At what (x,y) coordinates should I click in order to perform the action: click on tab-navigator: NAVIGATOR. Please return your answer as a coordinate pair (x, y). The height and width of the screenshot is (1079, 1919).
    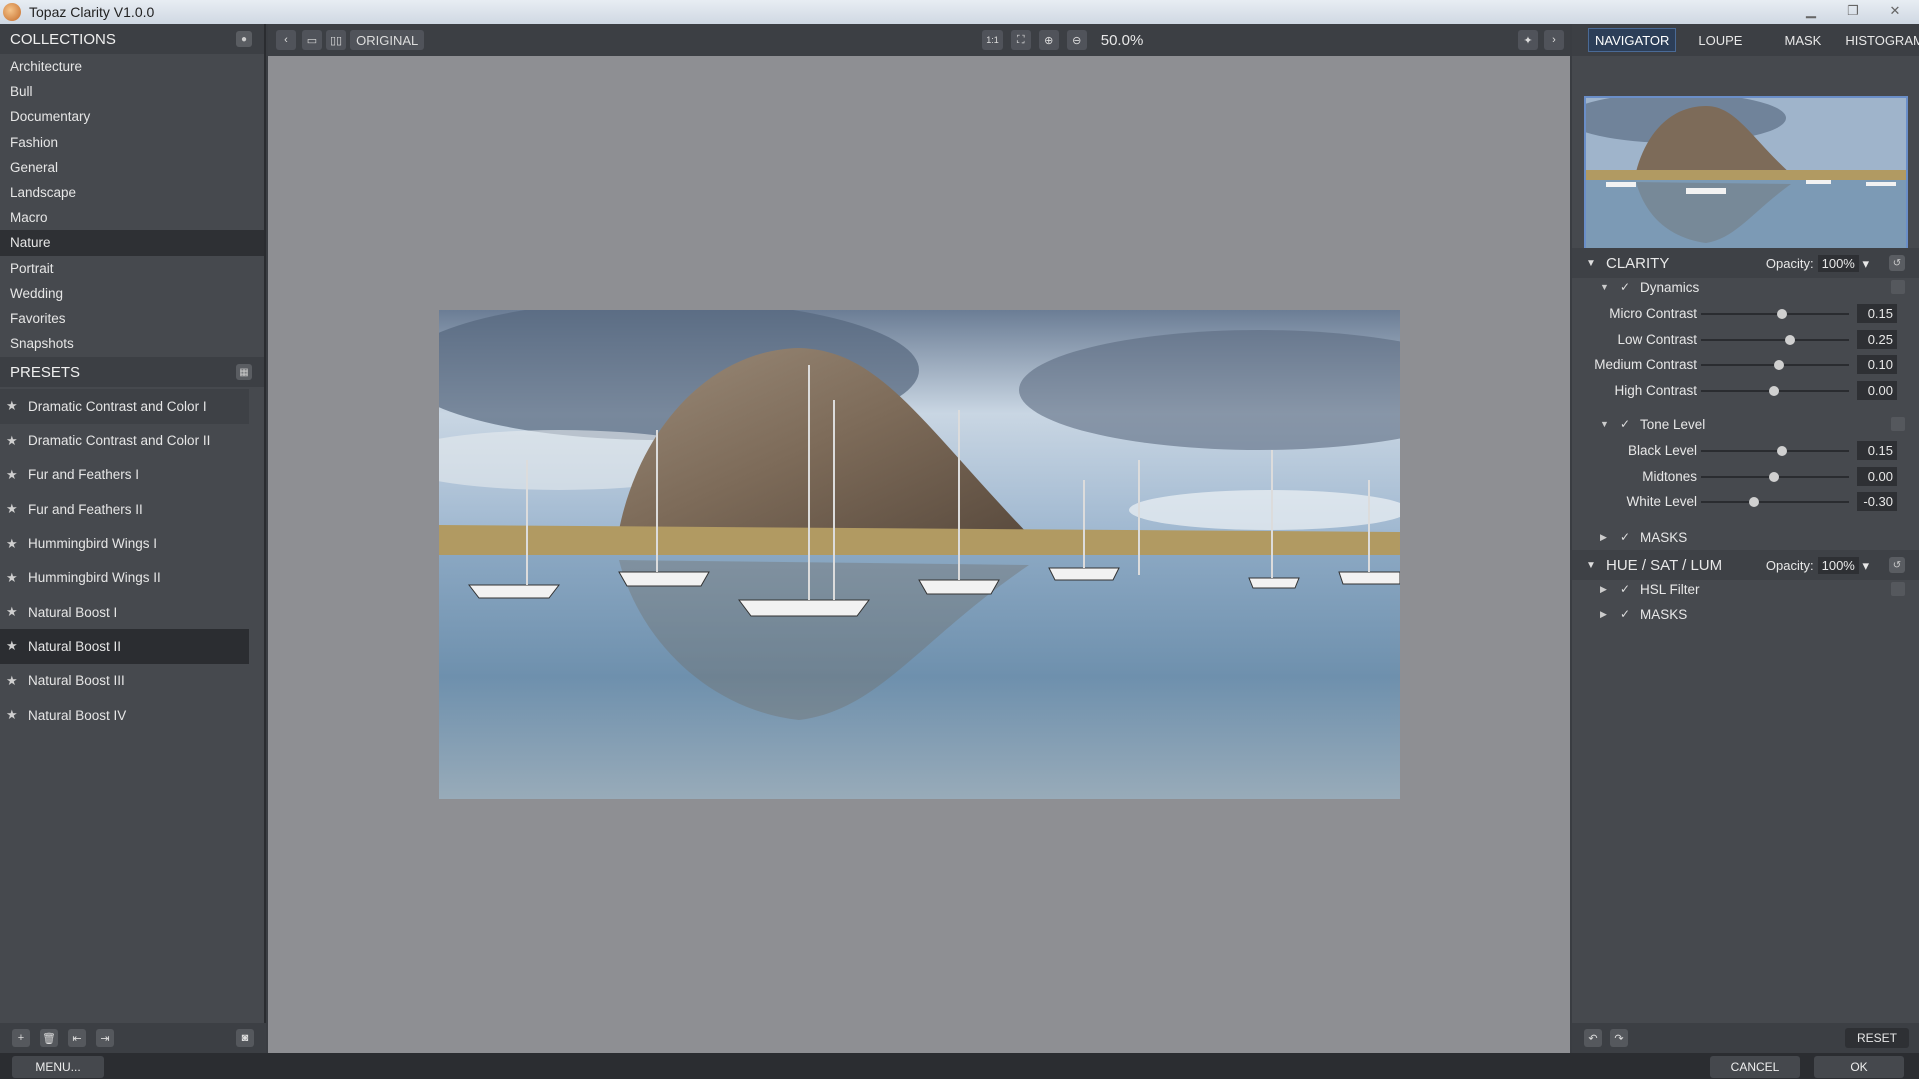
    Looking at the image, I should click on (1632, 40).